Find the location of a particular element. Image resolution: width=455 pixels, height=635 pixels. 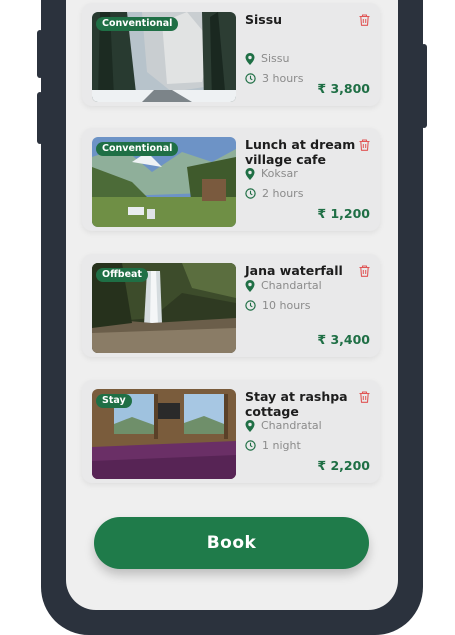

trip-card: Conventional Sissu Sissu 3 hours ₹ 3,800 is located at coordinates (231, 54).